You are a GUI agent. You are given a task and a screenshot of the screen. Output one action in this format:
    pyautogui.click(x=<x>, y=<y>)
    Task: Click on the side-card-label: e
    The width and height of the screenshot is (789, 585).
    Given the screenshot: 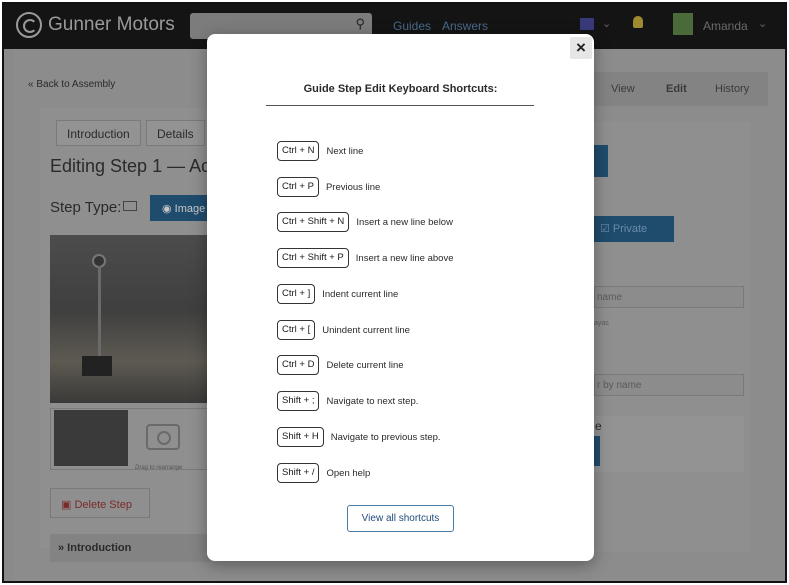 What is the action you would take?
    pyautogui.click(x=598, y=426)
    